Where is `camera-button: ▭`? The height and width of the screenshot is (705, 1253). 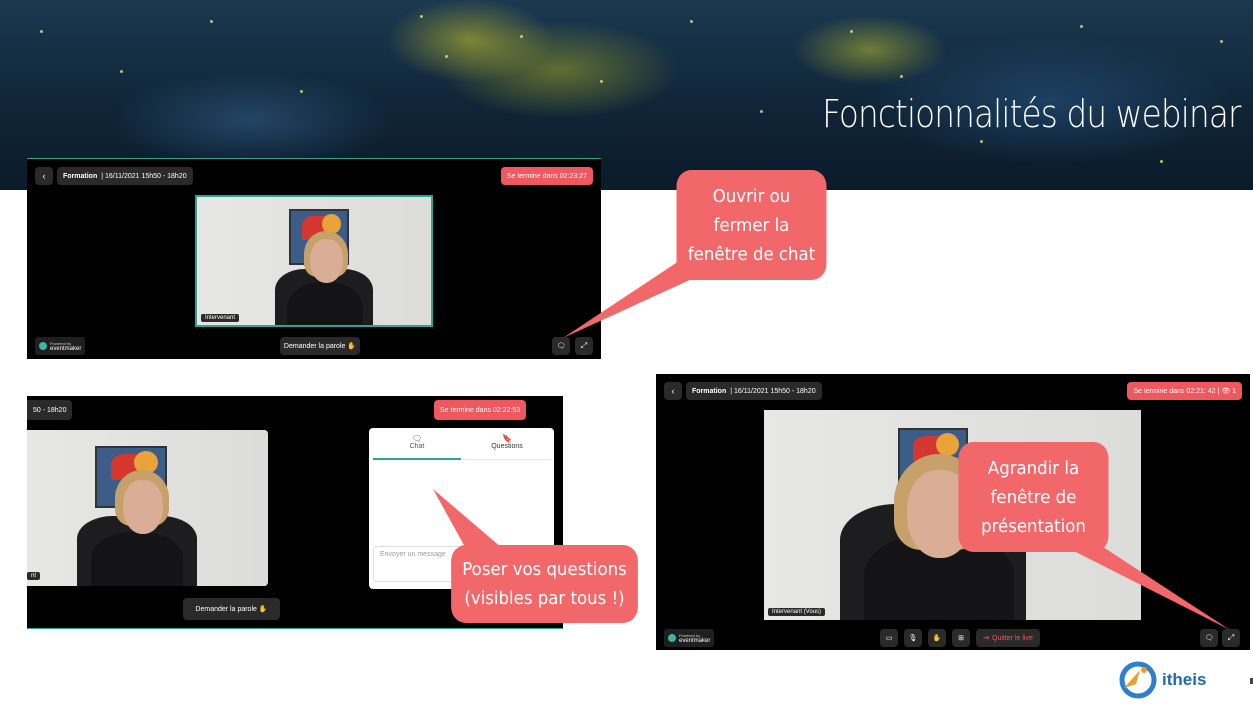 camera-button: ▭ is located at coordinates (889, 638).